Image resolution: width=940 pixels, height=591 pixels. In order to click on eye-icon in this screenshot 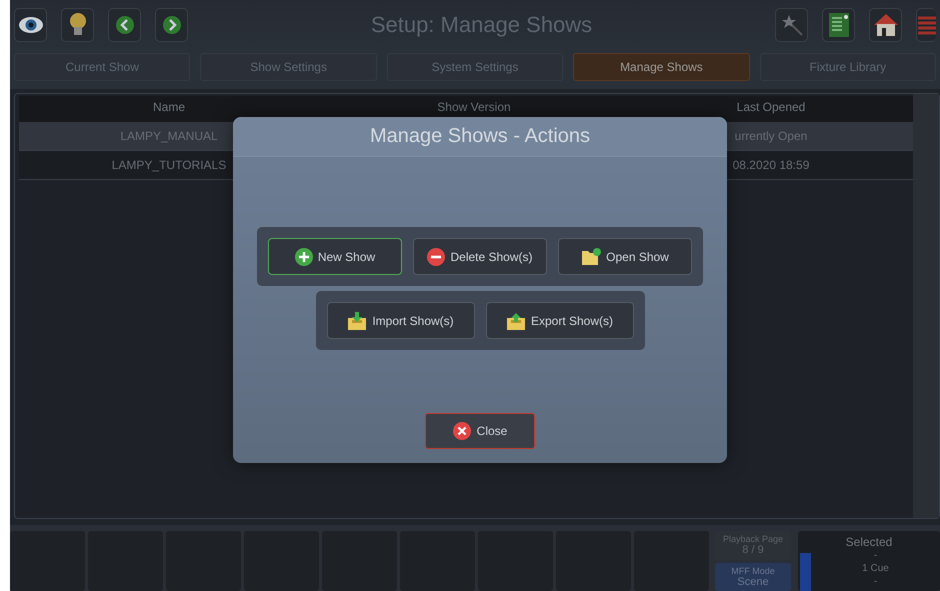, I will do `click(30, 25)`.